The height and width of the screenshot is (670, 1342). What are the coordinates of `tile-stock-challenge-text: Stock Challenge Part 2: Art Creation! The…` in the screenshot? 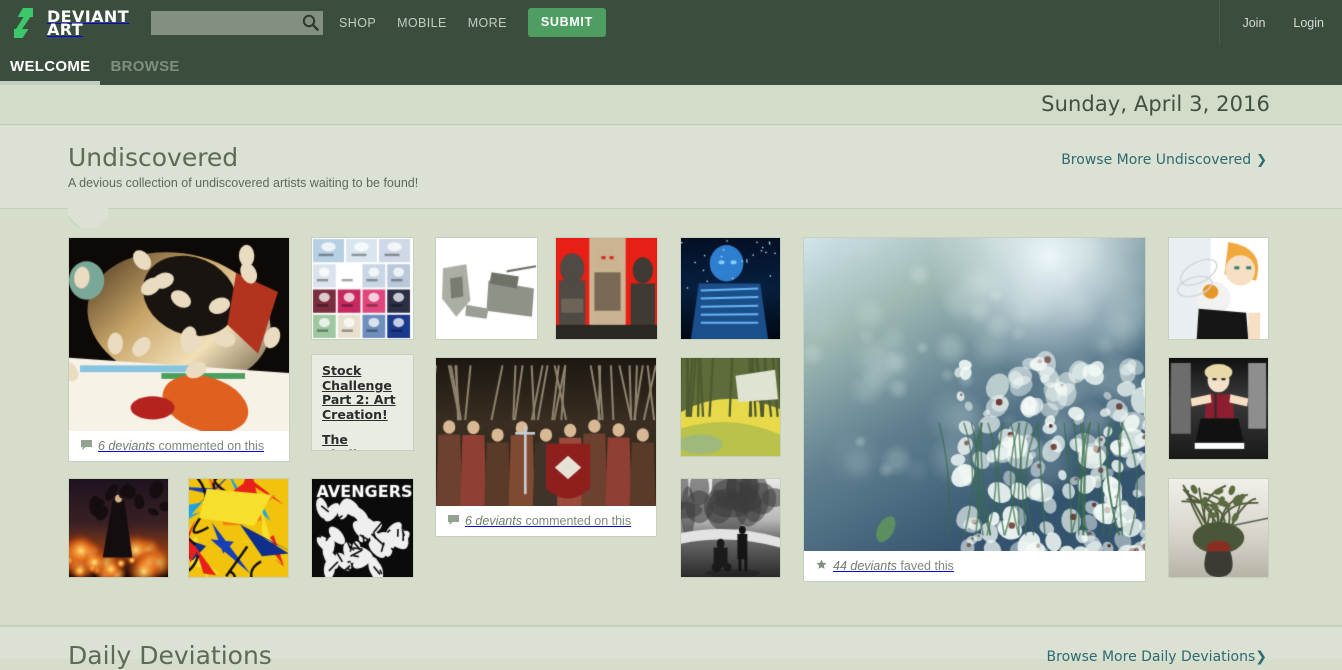 It's located at (362, 402).